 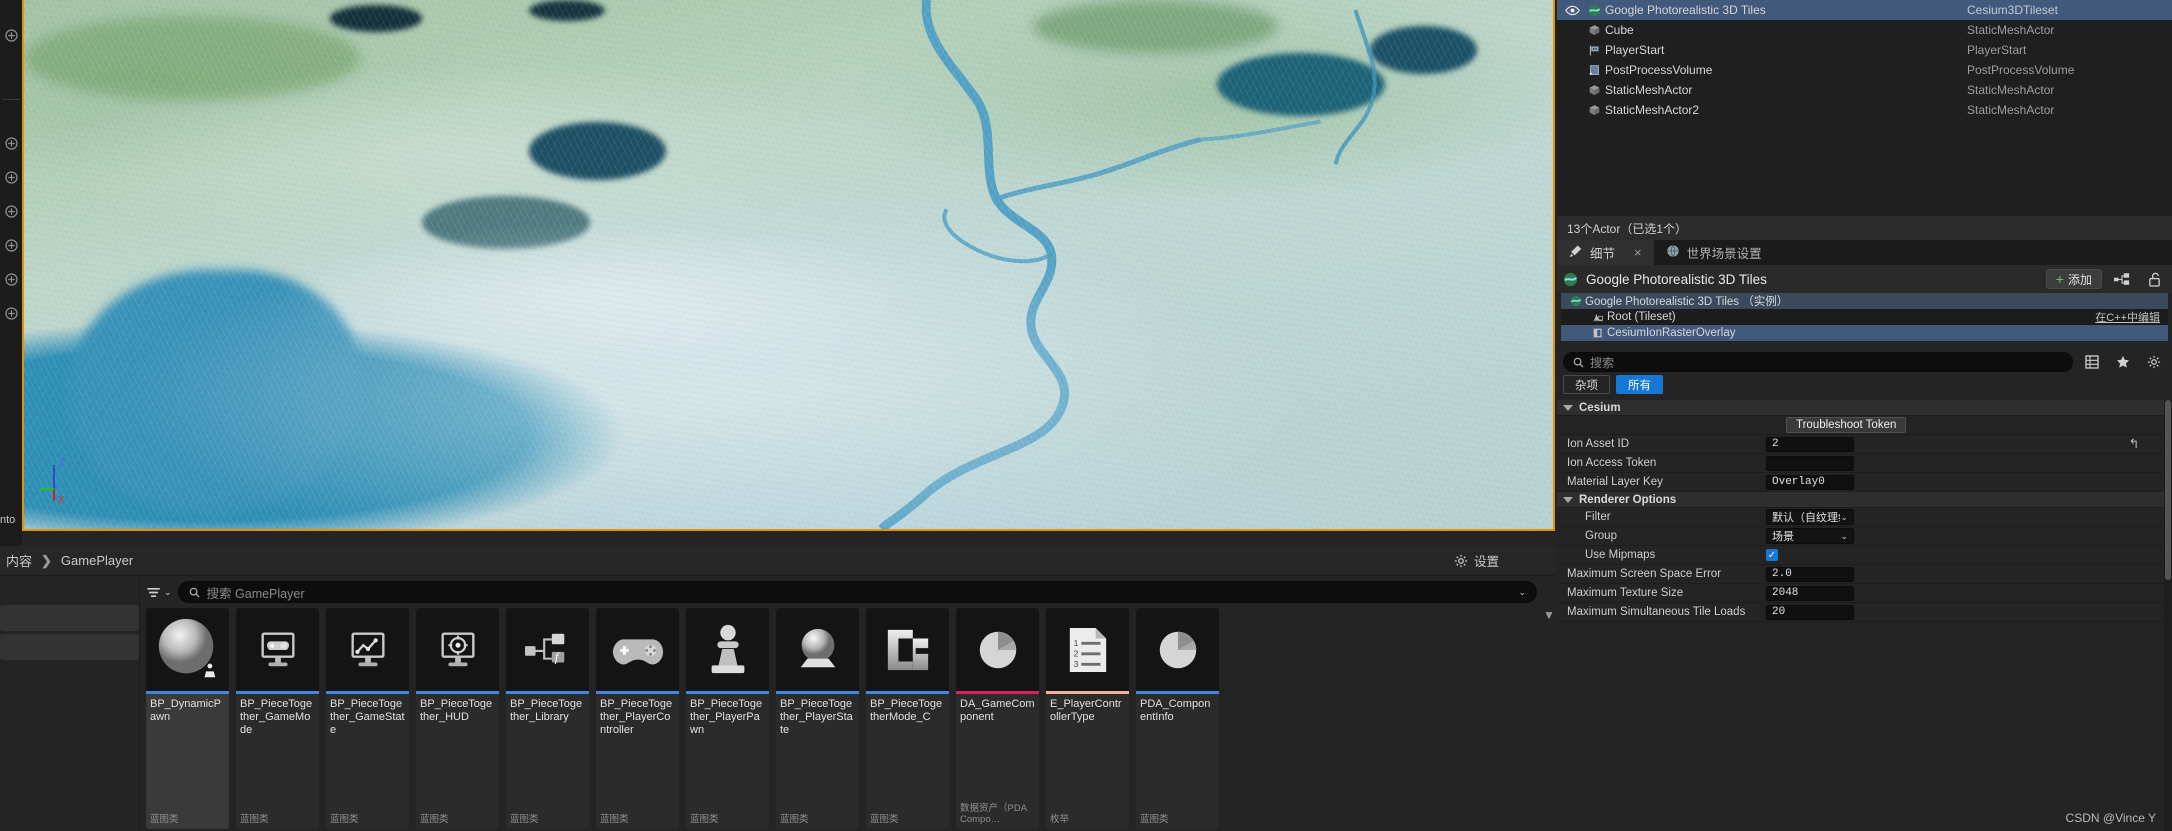 What do you see at coordinates (1620, 555) in the screenshot?
I see `property-label: Use Mipmaps` at bounding box center [1620, 555].